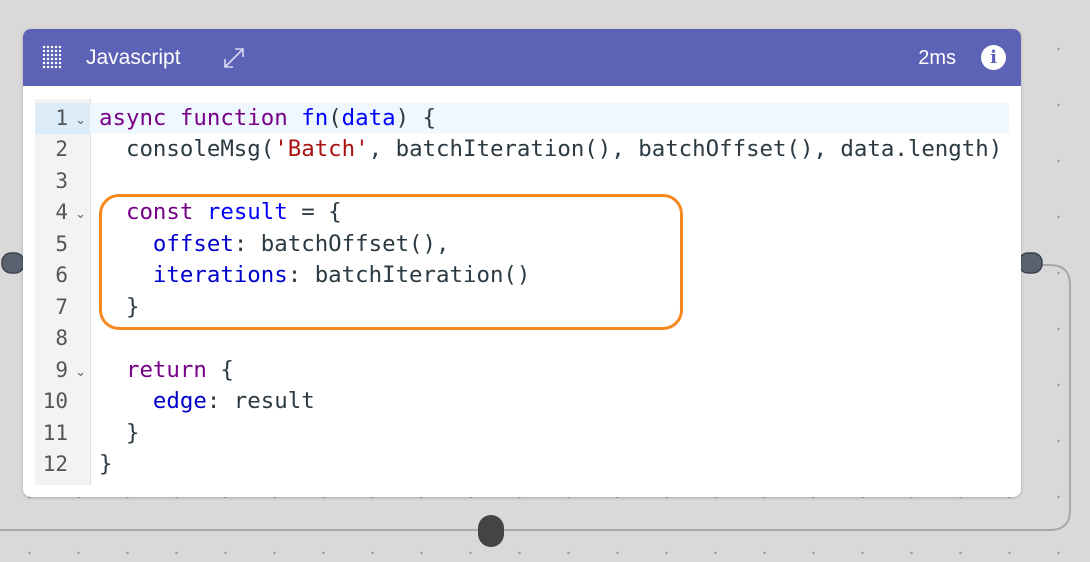 The image size is (1090, 562). I want to click on code-token: = {, so click(314, 212).